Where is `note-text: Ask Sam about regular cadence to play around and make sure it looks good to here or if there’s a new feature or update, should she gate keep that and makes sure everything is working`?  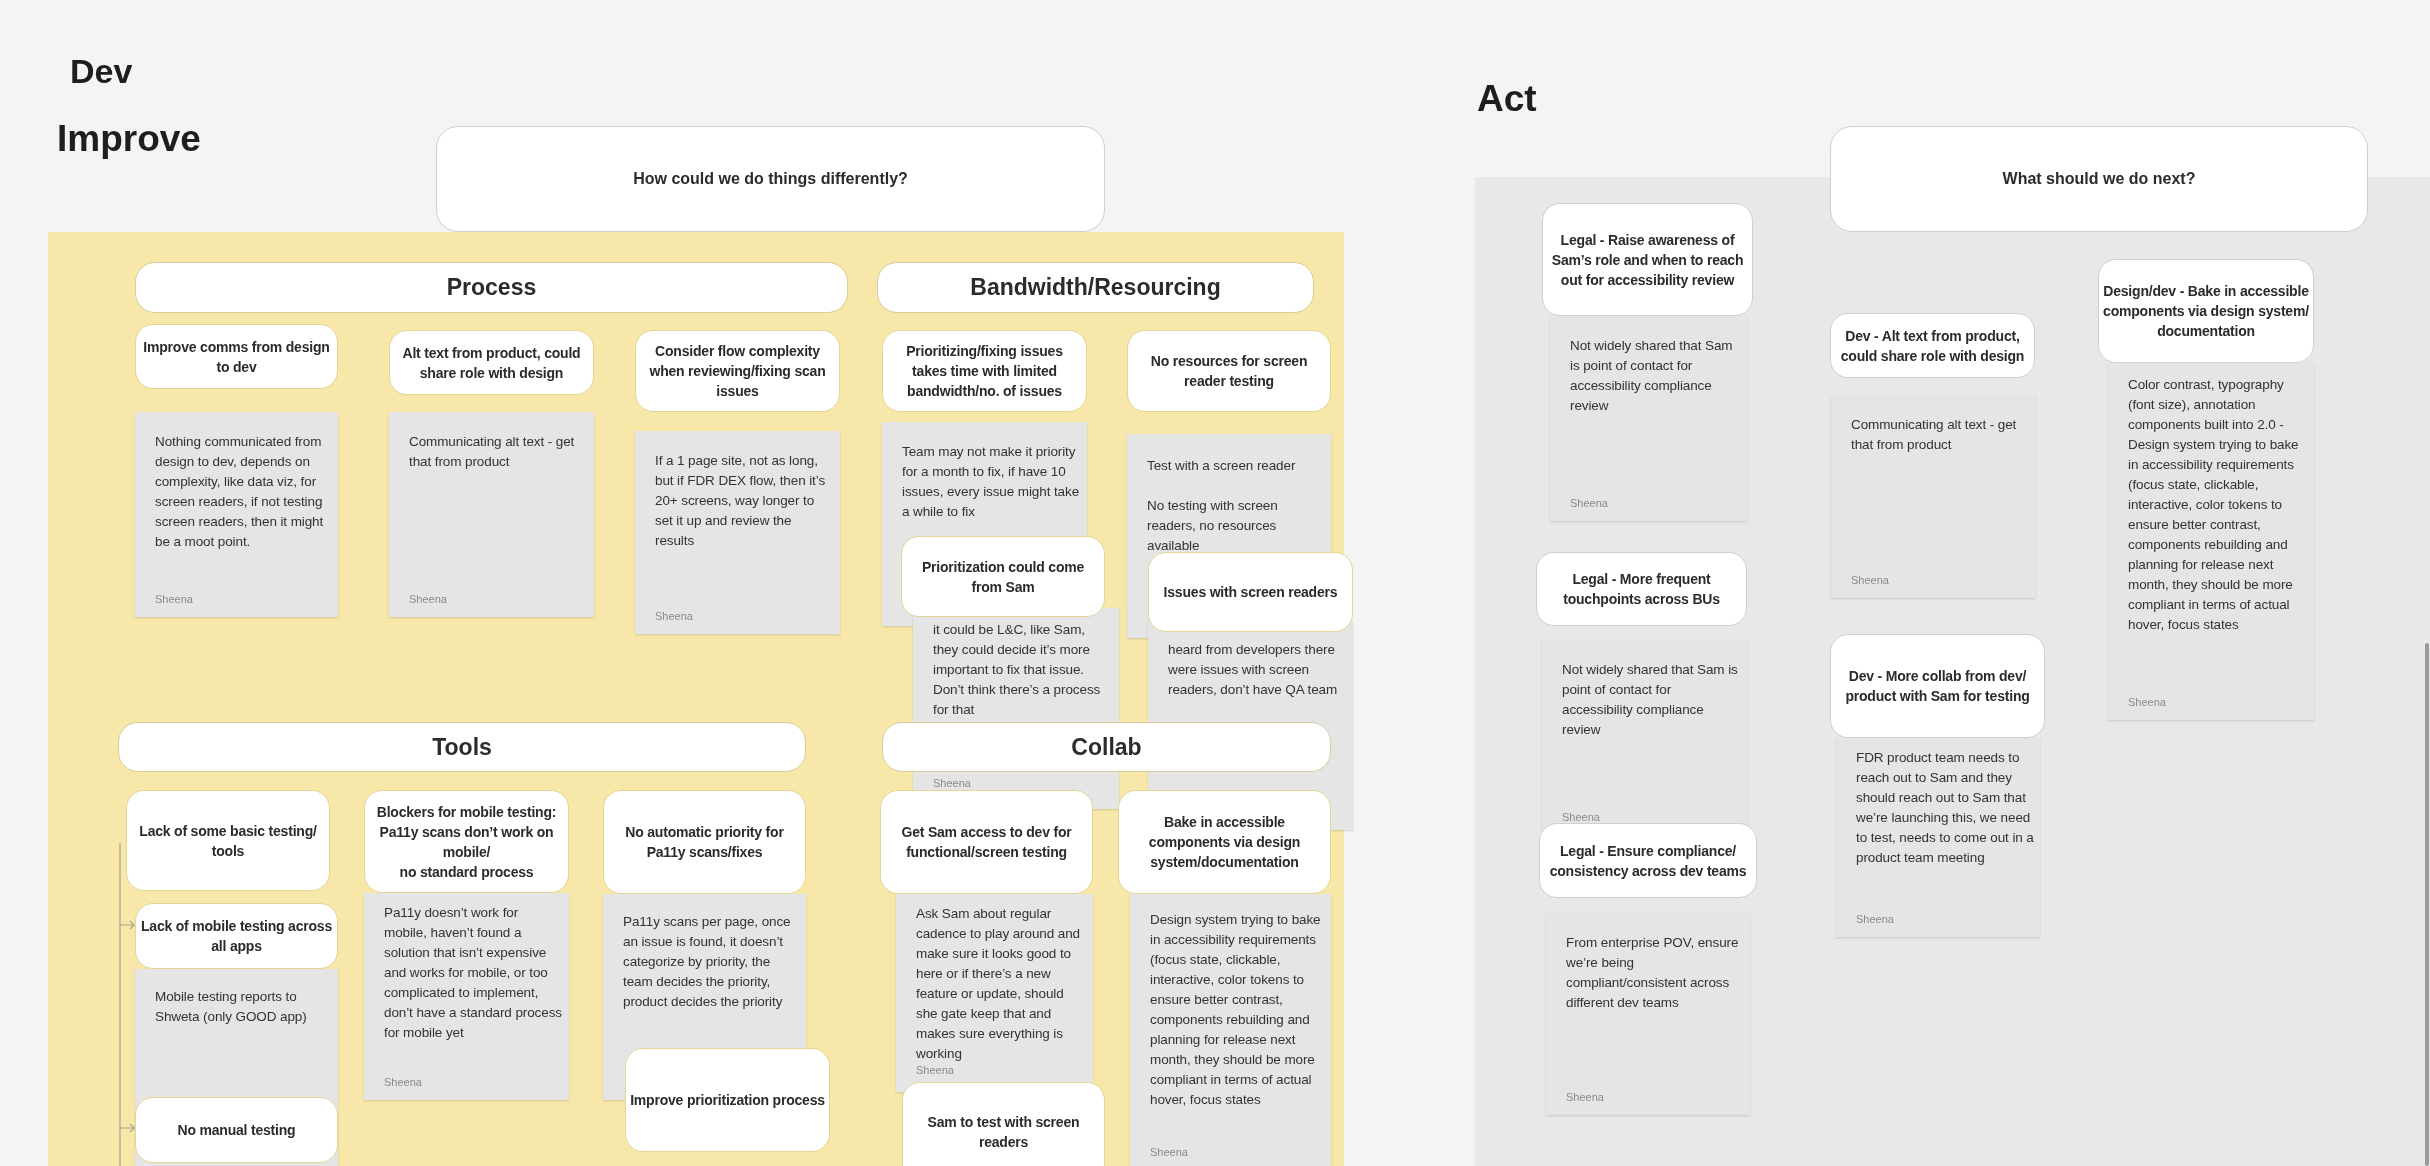 note-text: Ask Sam about regular cadence to play around and make sure it looks good to here or if there’s a new feature or update, should she gate keep that and makes sure everything is working is located at coordinates (999, 984).